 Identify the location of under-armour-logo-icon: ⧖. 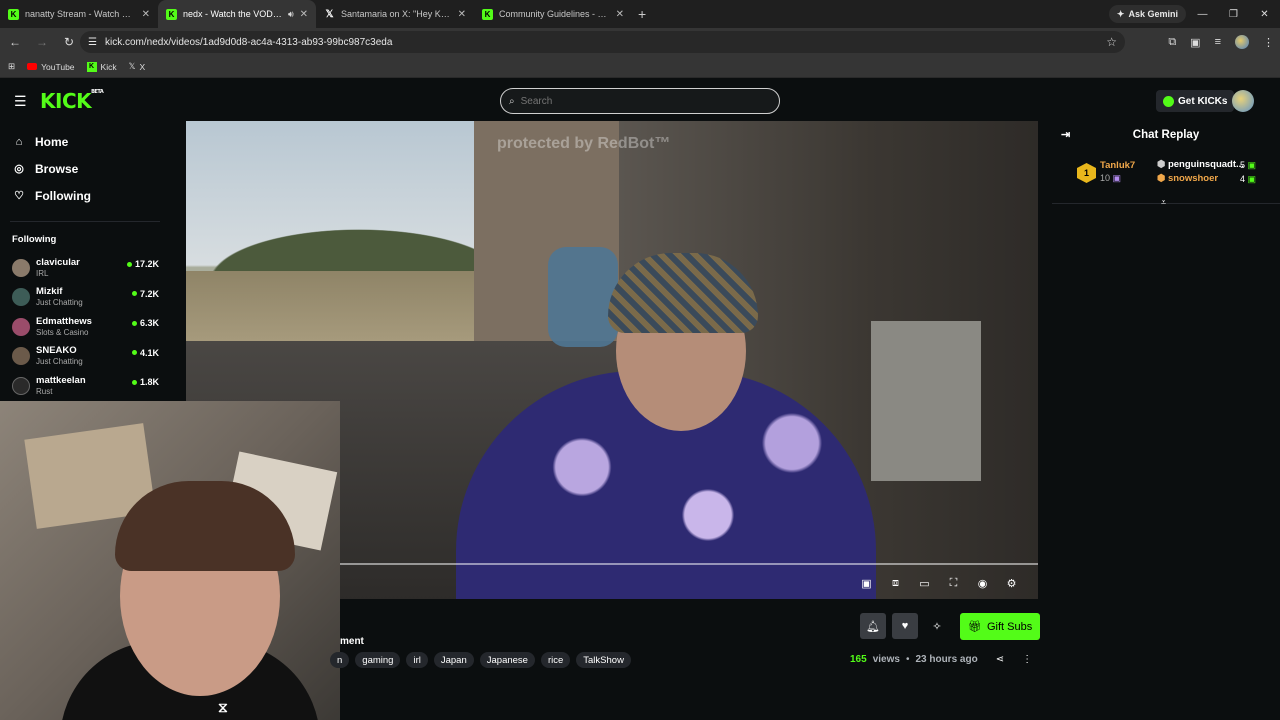
(223, 707).